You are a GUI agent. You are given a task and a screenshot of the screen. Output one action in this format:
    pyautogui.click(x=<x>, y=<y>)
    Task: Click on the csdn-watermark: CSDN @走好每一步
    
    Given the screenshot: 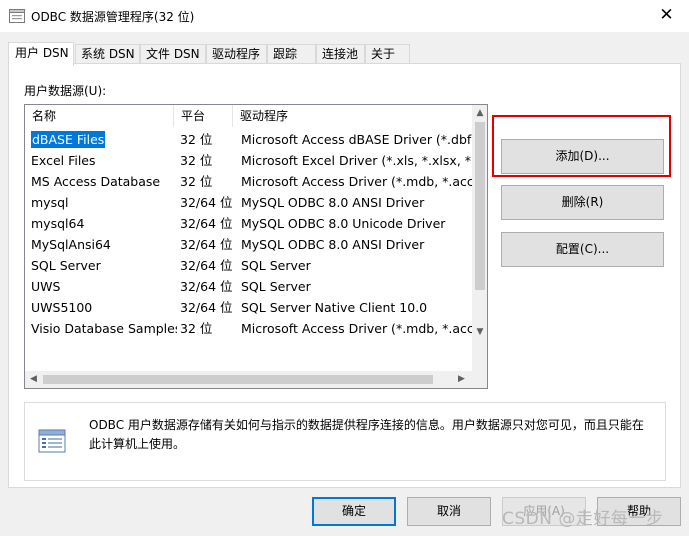 What is the action you would take?
    pyautogui.click(x=583, y=519)
    